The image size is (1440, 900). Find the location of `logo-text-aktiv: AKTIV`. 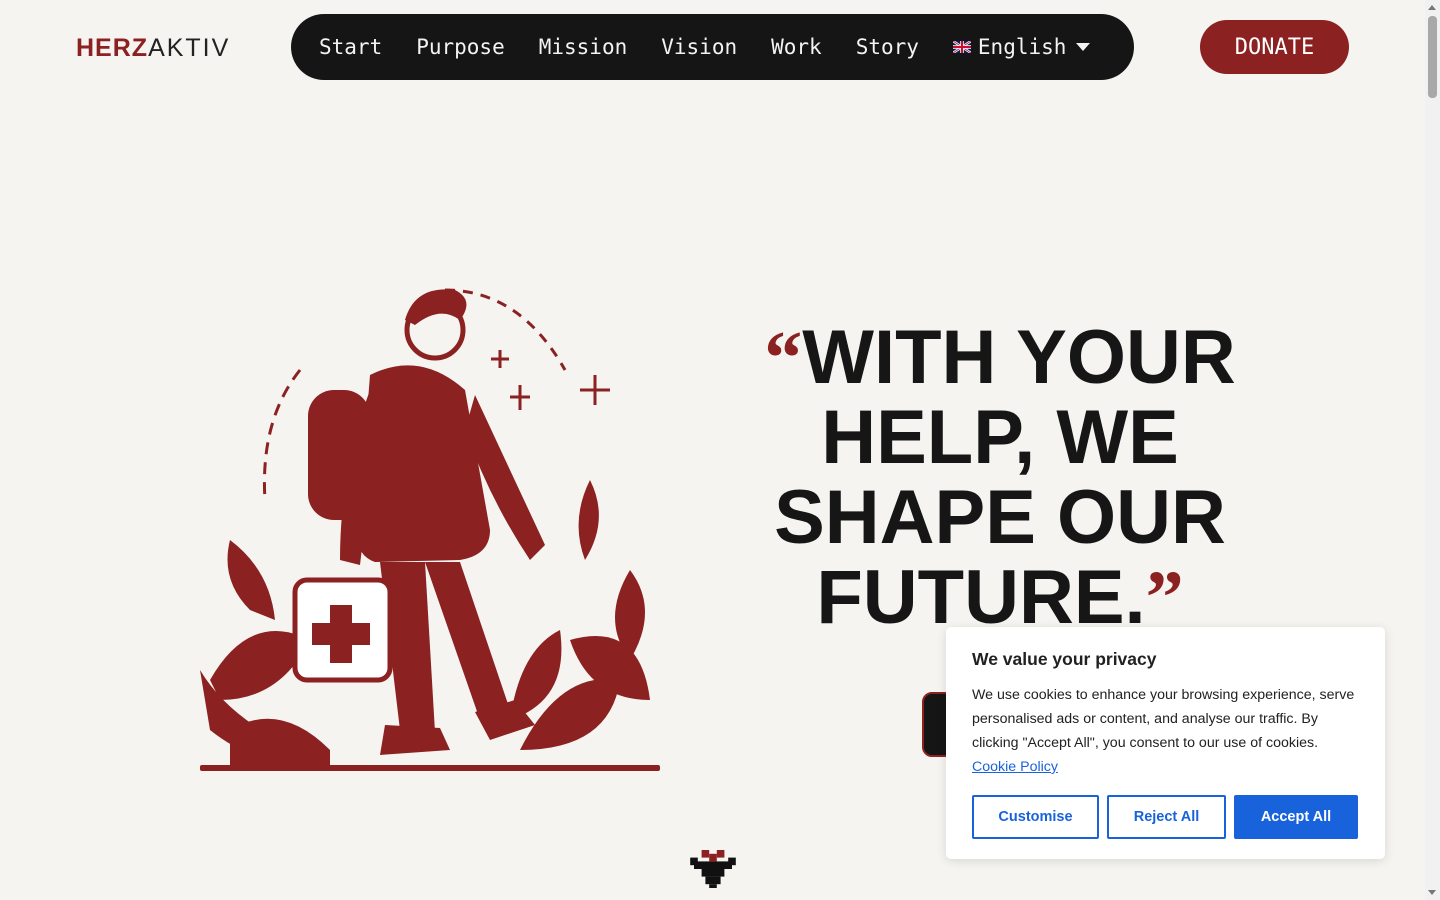

logo-text-aktiv: AKTIV is located at coordinates (189, 48).